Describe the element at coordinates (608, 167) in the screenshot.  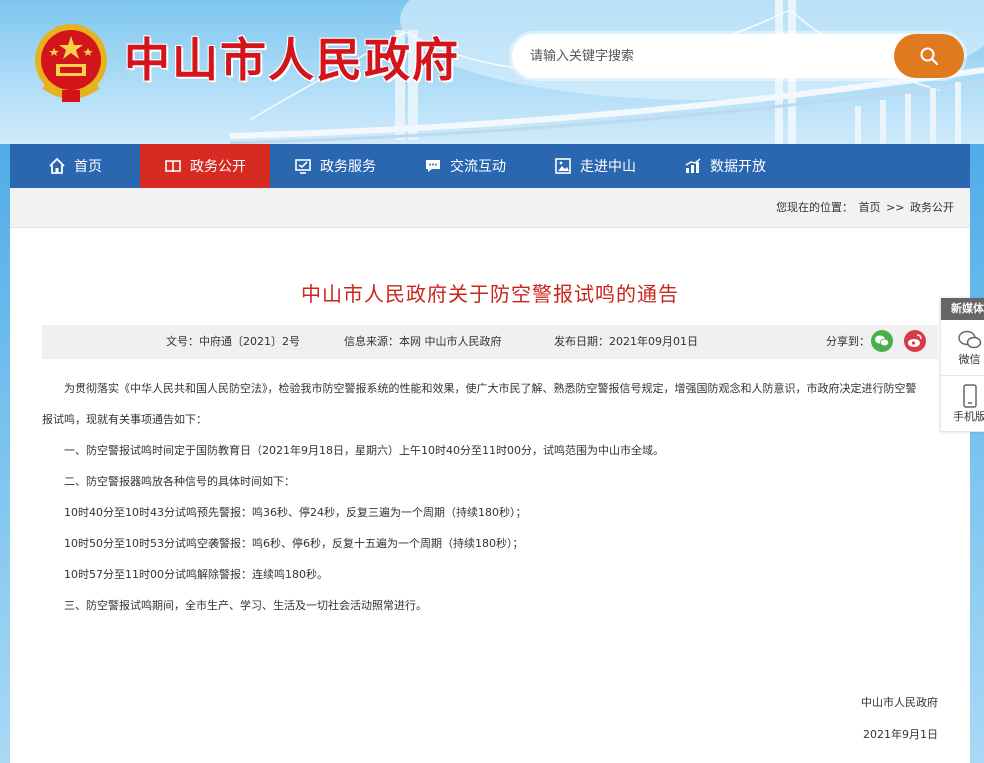
I see `nav-label-about-zhongshan: 走进中山` at that location.